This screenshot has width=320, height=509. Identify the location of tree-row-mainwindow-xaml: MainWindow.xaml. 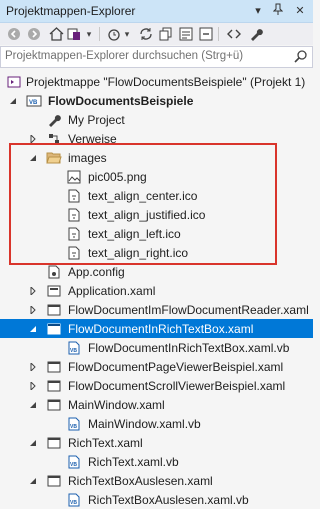
(156, 404).